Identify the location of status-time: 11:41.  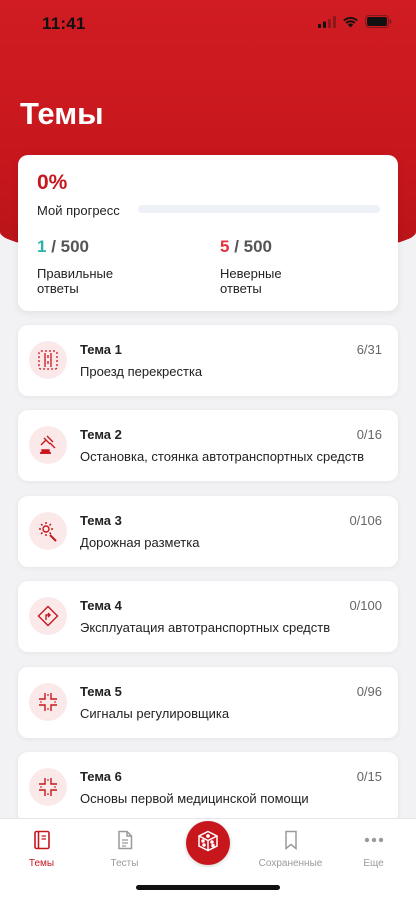
(64, 23).